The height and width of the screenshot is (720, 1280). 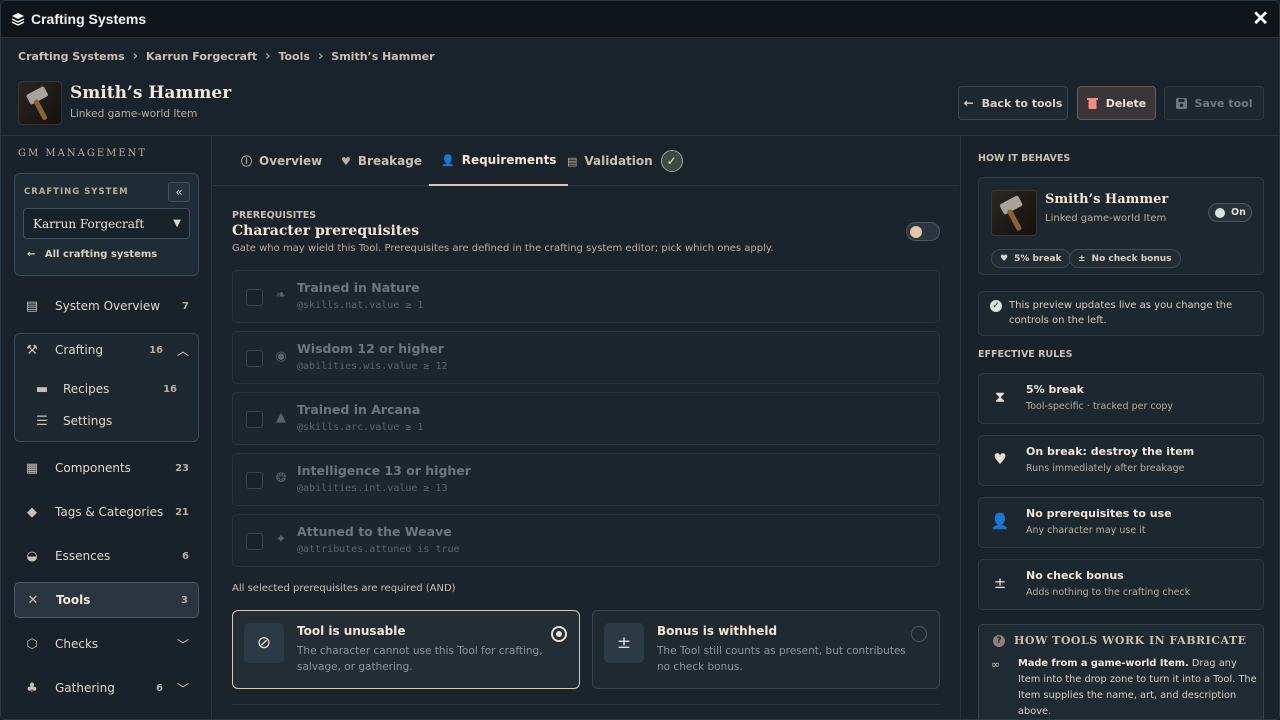 What do you see at coordinates (1214, 103) in the screenshot?
I see `save-tool-button: Save tool` at bounding box center [1214, 103].